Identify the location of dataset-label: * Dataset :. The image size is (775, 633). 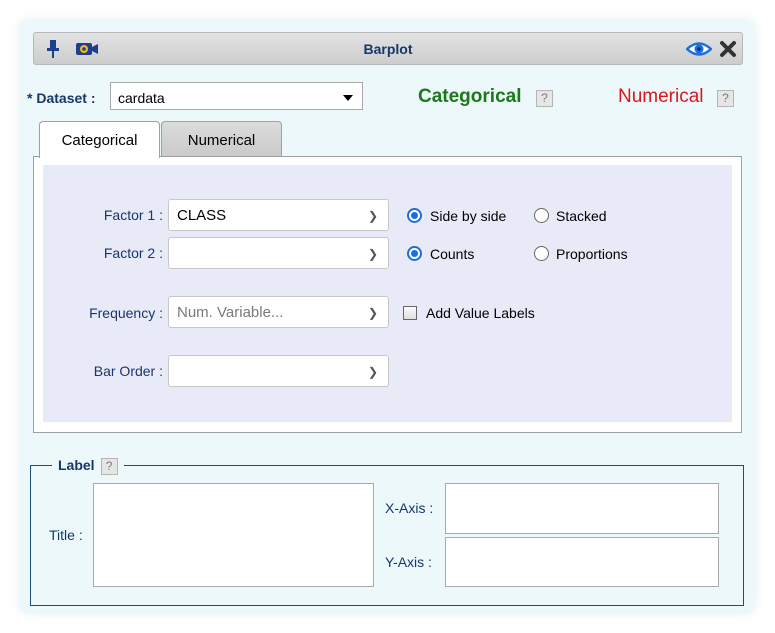
(61, 98).